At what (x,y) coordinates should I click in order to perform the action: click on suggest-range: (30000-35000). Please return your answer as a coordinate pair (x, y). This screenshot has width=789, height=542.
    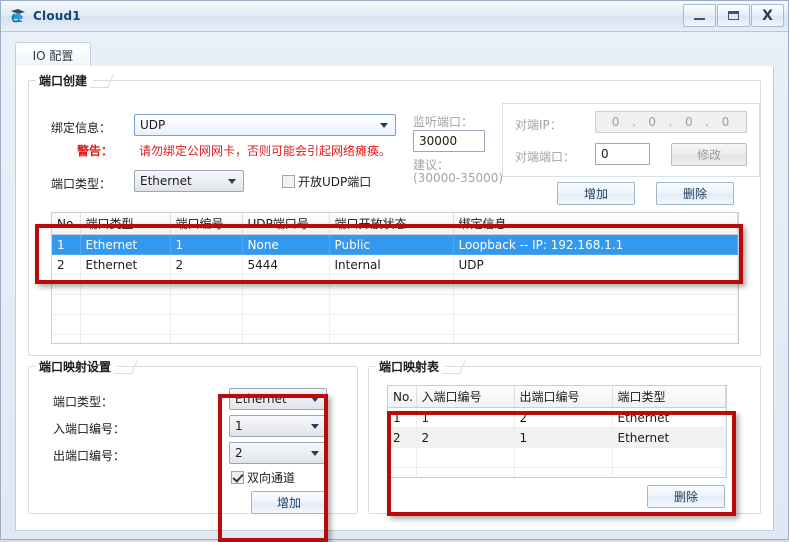
    Looking at the image, I should click on (458, 178).